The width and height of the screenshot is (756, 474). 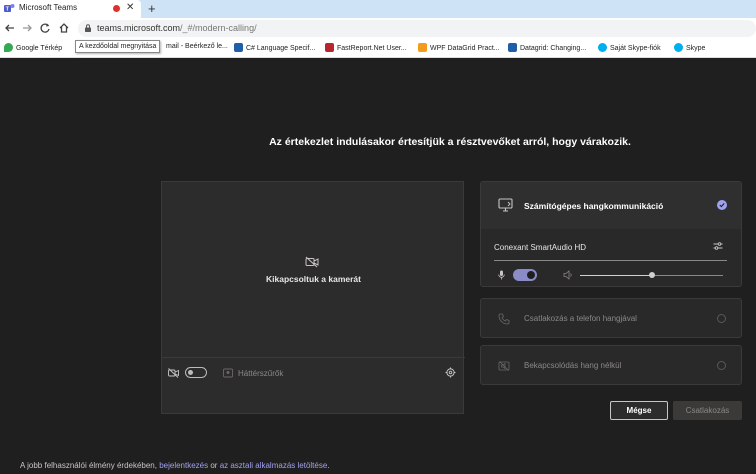 I want to click on fastreport-icon, so click(x=329, y=47).